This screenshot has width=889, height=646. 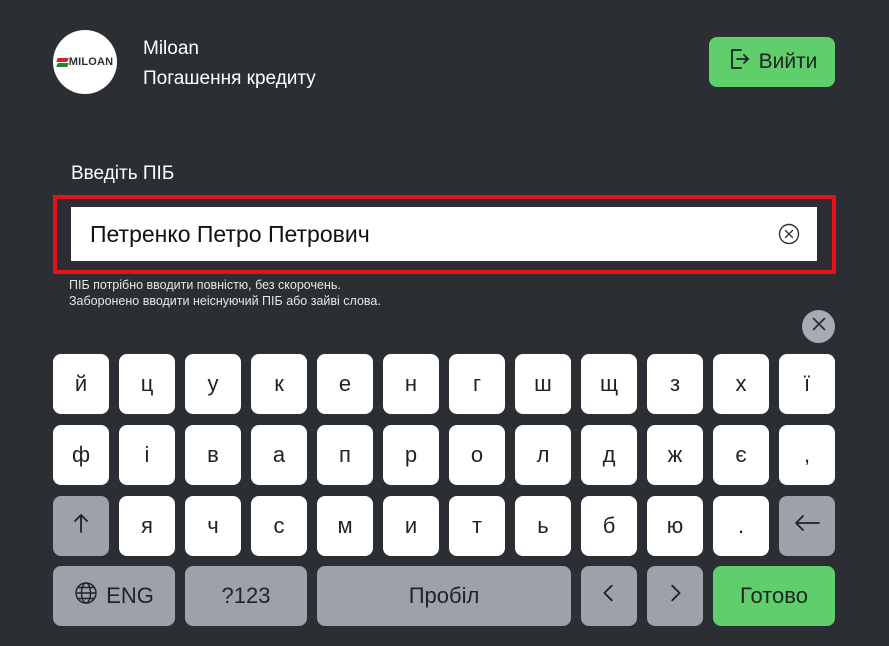 What do you see at coordinates (477, 384) in the screenshot?
I see `key-letter: г` at bounding box center [477, 384].